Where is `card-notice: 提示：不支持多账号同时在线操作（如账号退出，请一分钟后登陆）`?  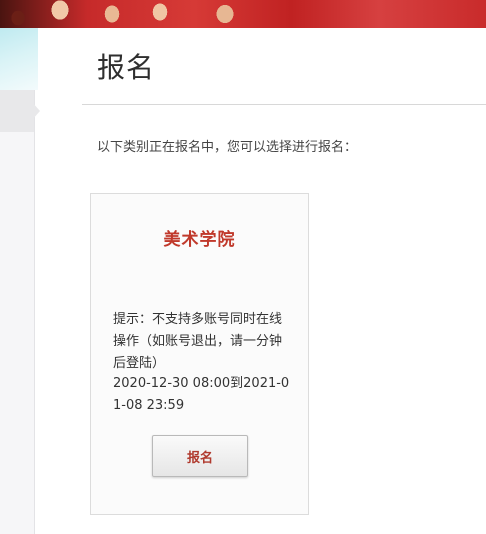
card-notice: 提示：不支持多账号同时在线操作（如账号退出，请一分钟后登陆） is located at coordinates (198, 341).